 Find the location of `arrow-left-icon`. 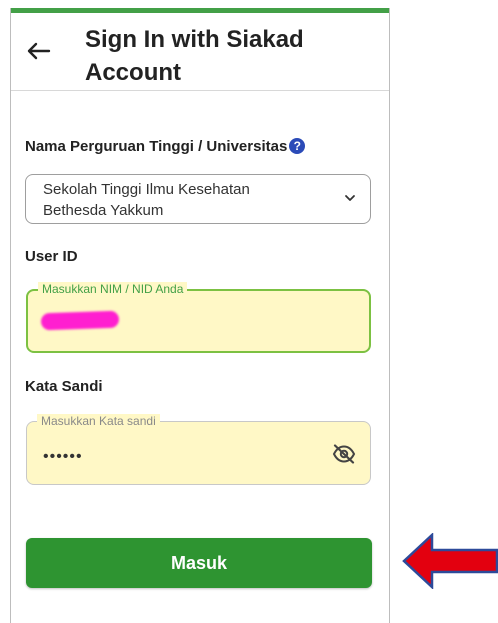

arrow-left-icon is located at coordinates (38, 51).